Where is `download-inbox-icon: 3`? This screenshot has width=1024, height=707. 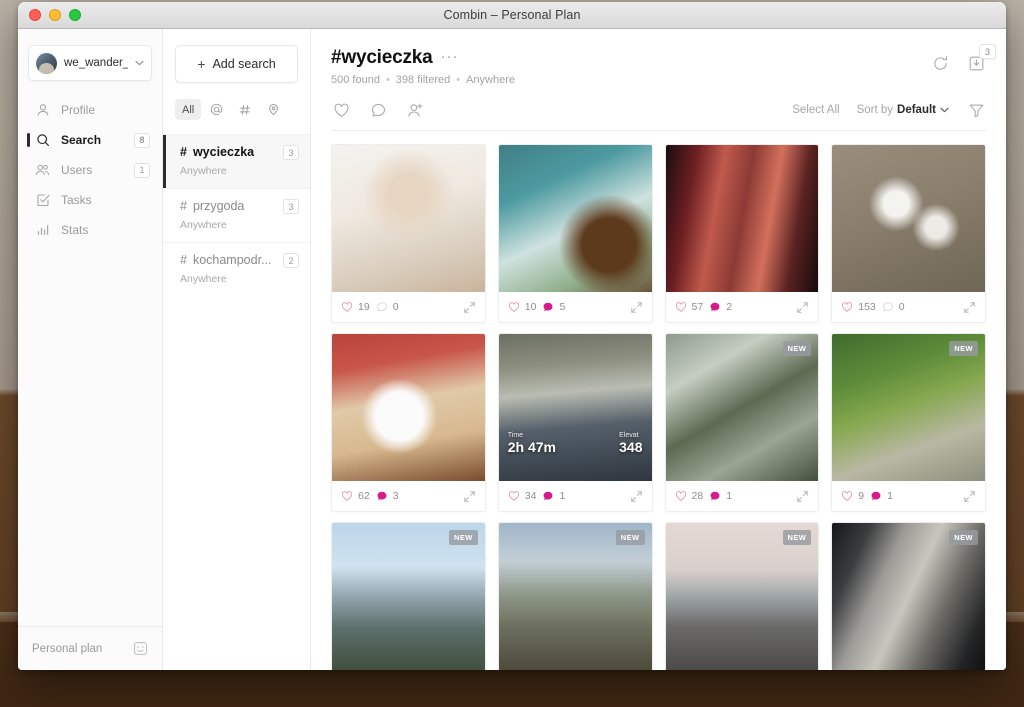
download-inbox-icon: 3 is located at coordinates (981, 58).